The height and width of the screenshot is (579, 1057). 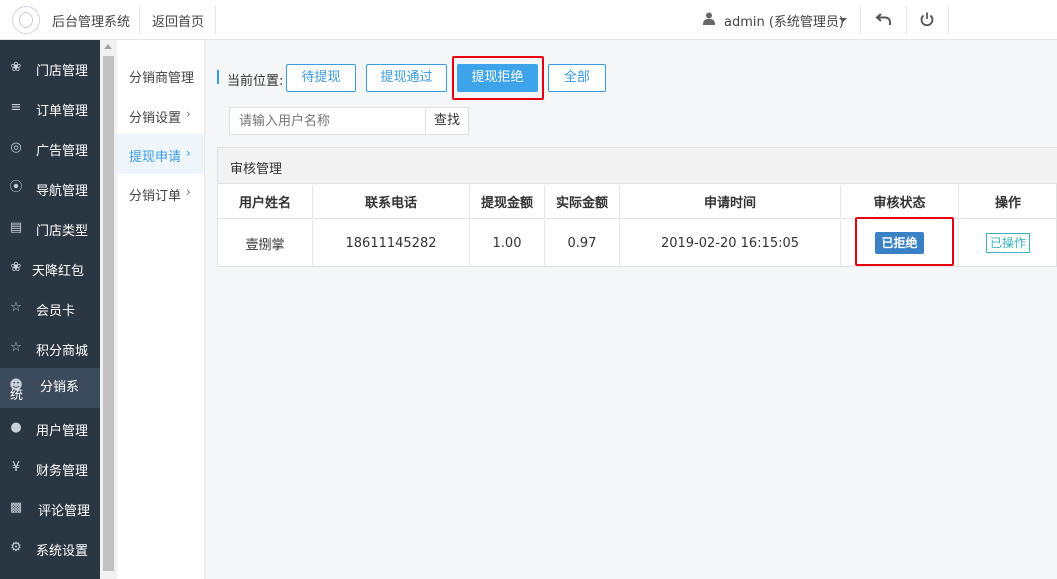 I want to click on sidebar-item-label: 评论管理, so click(x=64, y=511).